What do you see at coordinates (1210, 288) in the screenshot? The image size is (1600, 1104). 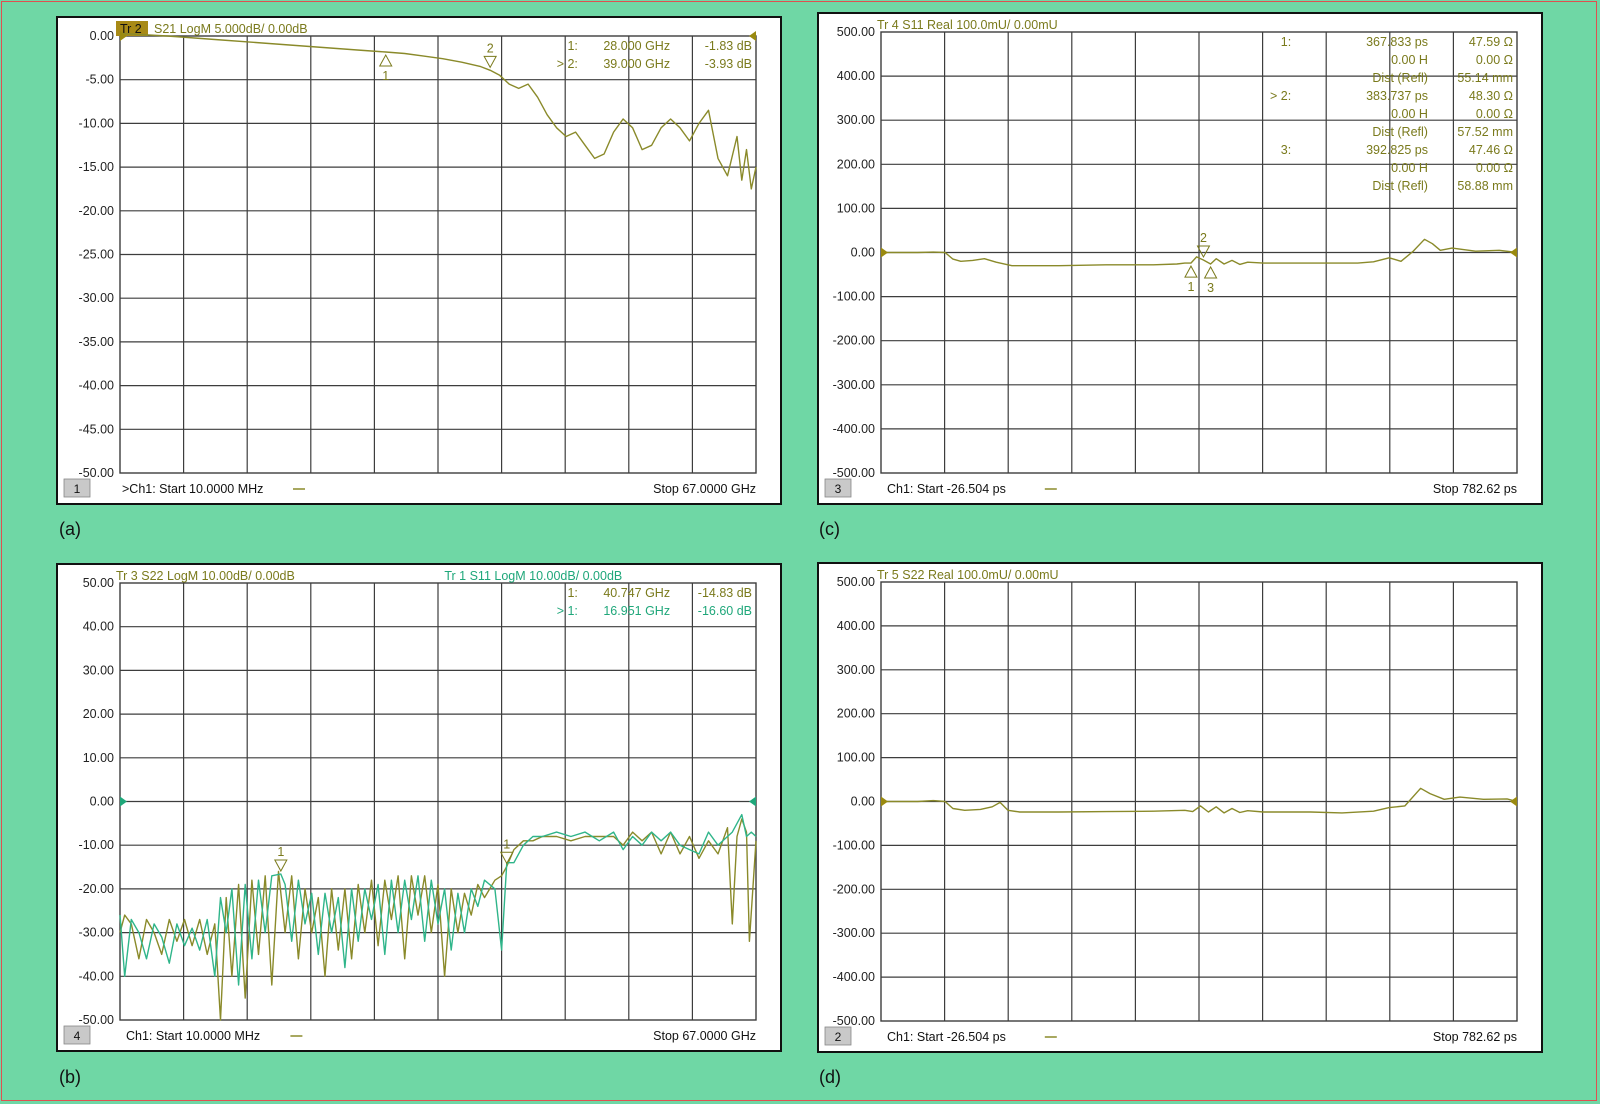 I see `marker-label: 3` at bounding box center [1210, 288].